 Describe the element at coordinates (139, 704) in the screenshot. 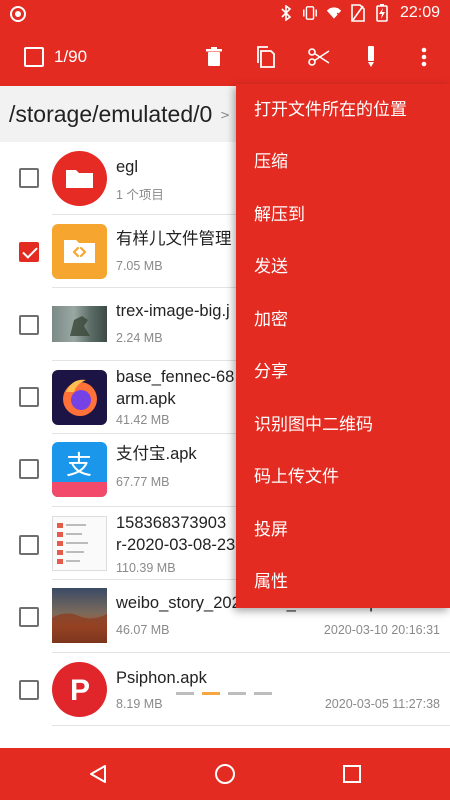

I see `file-meta: 8.19 MB` at that location.